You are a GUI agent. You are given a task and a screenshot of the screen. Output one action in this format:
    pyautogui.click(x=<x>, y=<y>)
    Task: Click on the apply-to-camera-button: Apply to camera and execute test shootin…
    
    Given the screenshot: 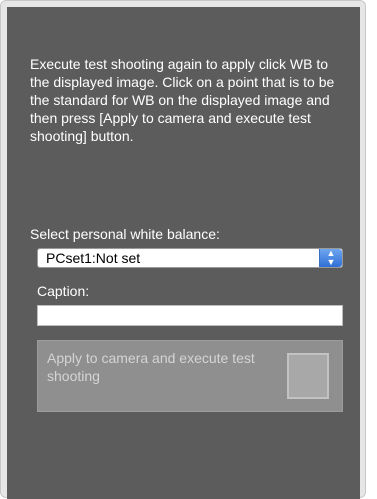 What is the action you would take?
    pyautogui.click(x=190, y=376)
    